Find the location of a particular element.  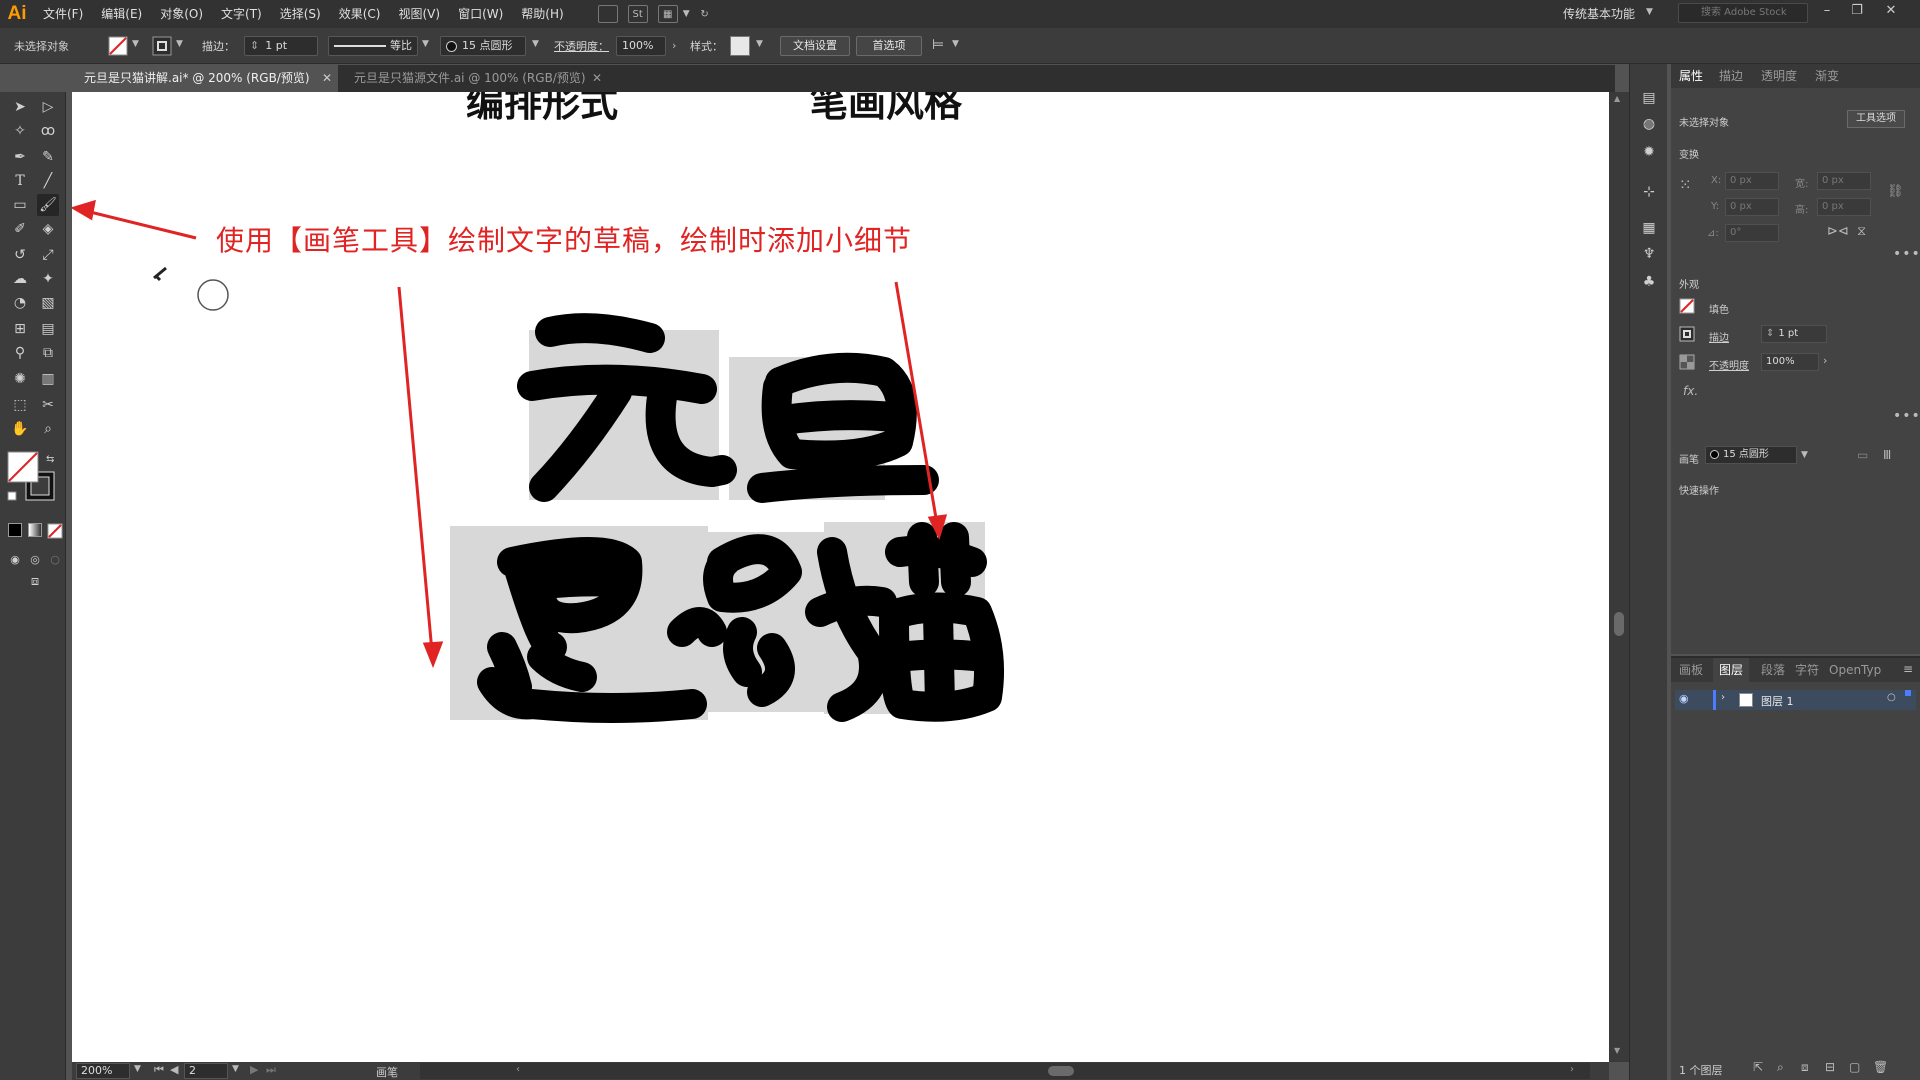

locate-object-icon: ⌕ is located at coordinates (1780, 1067).